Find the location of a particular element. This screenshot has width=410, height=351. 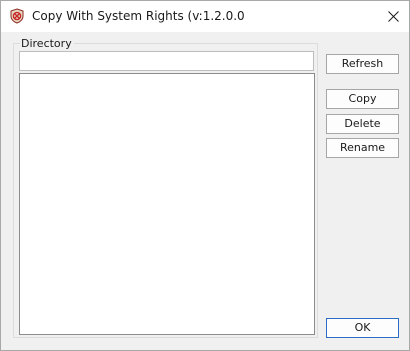

app-shield-icon is located at coordinates (17, 16).